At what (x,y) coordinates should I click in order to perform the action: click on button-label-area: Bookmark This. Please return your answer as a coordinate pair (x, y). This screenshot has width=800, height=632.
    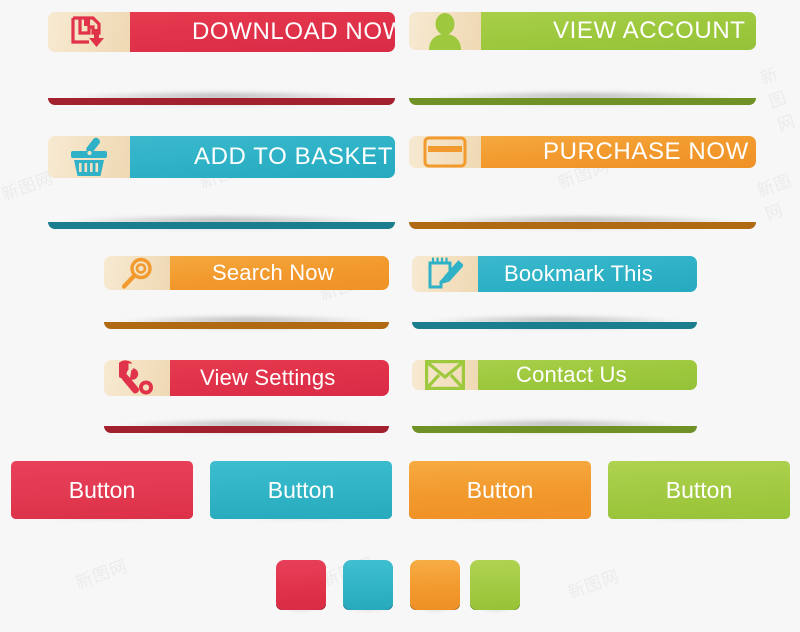
    Looking at the image, I should click on (587, 274).